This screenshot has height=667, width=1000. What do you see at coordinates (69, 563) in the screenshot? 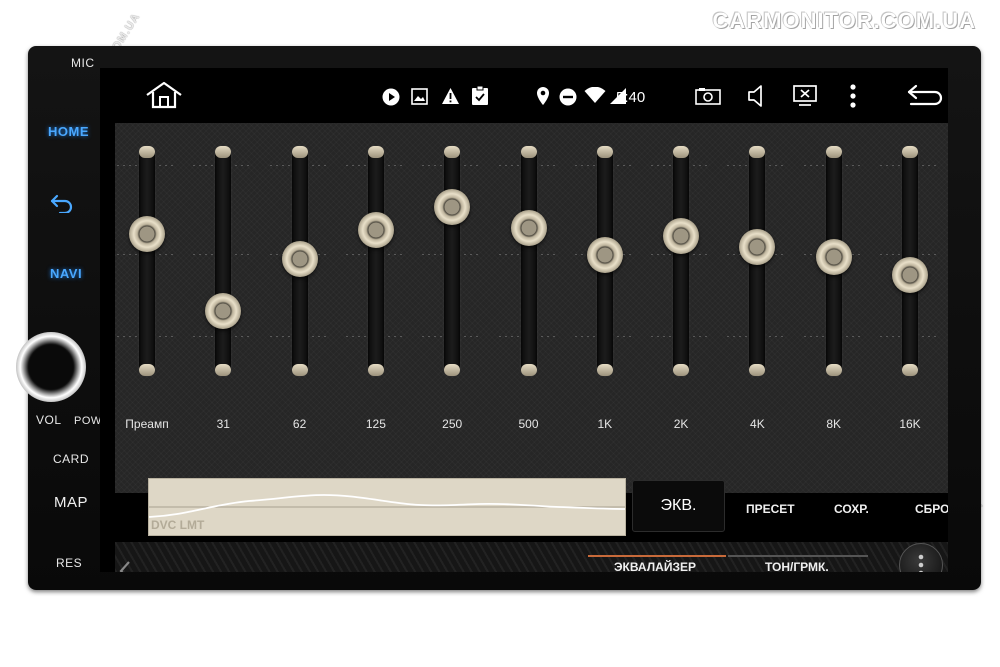
I see `res-label: RES` at bounding box center [69, 563].